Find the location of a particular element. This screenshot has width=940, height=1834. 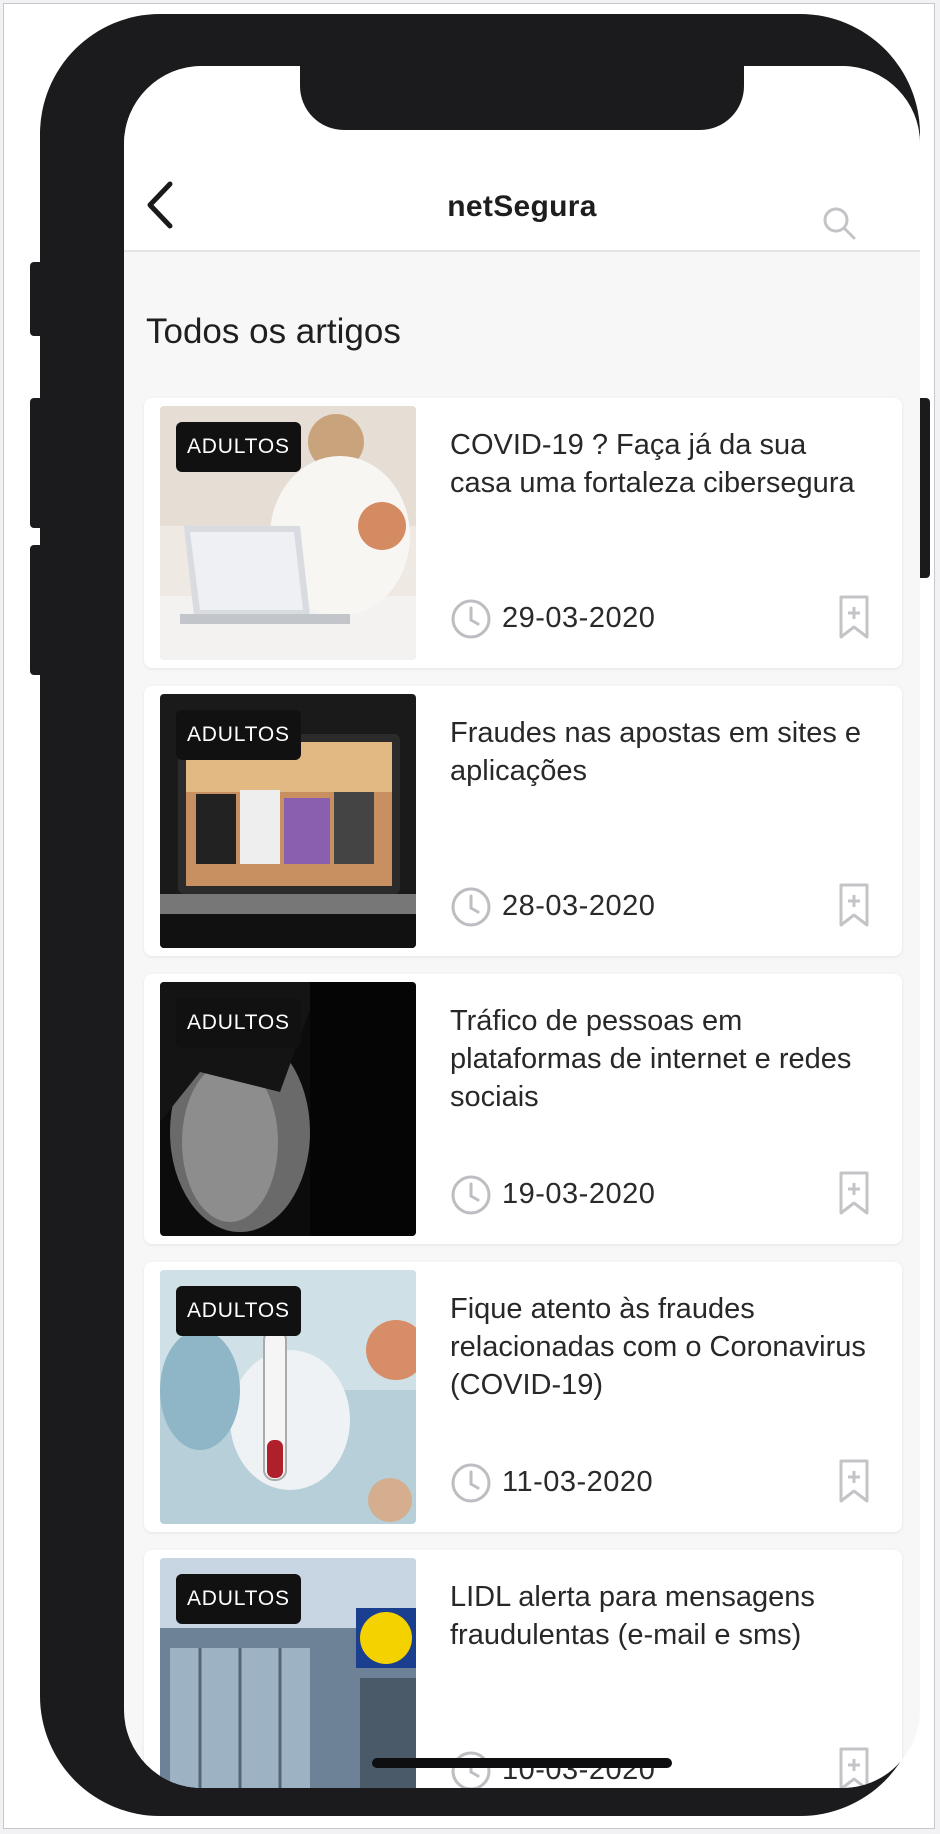

search-icon is located at coordinates (839, 223).